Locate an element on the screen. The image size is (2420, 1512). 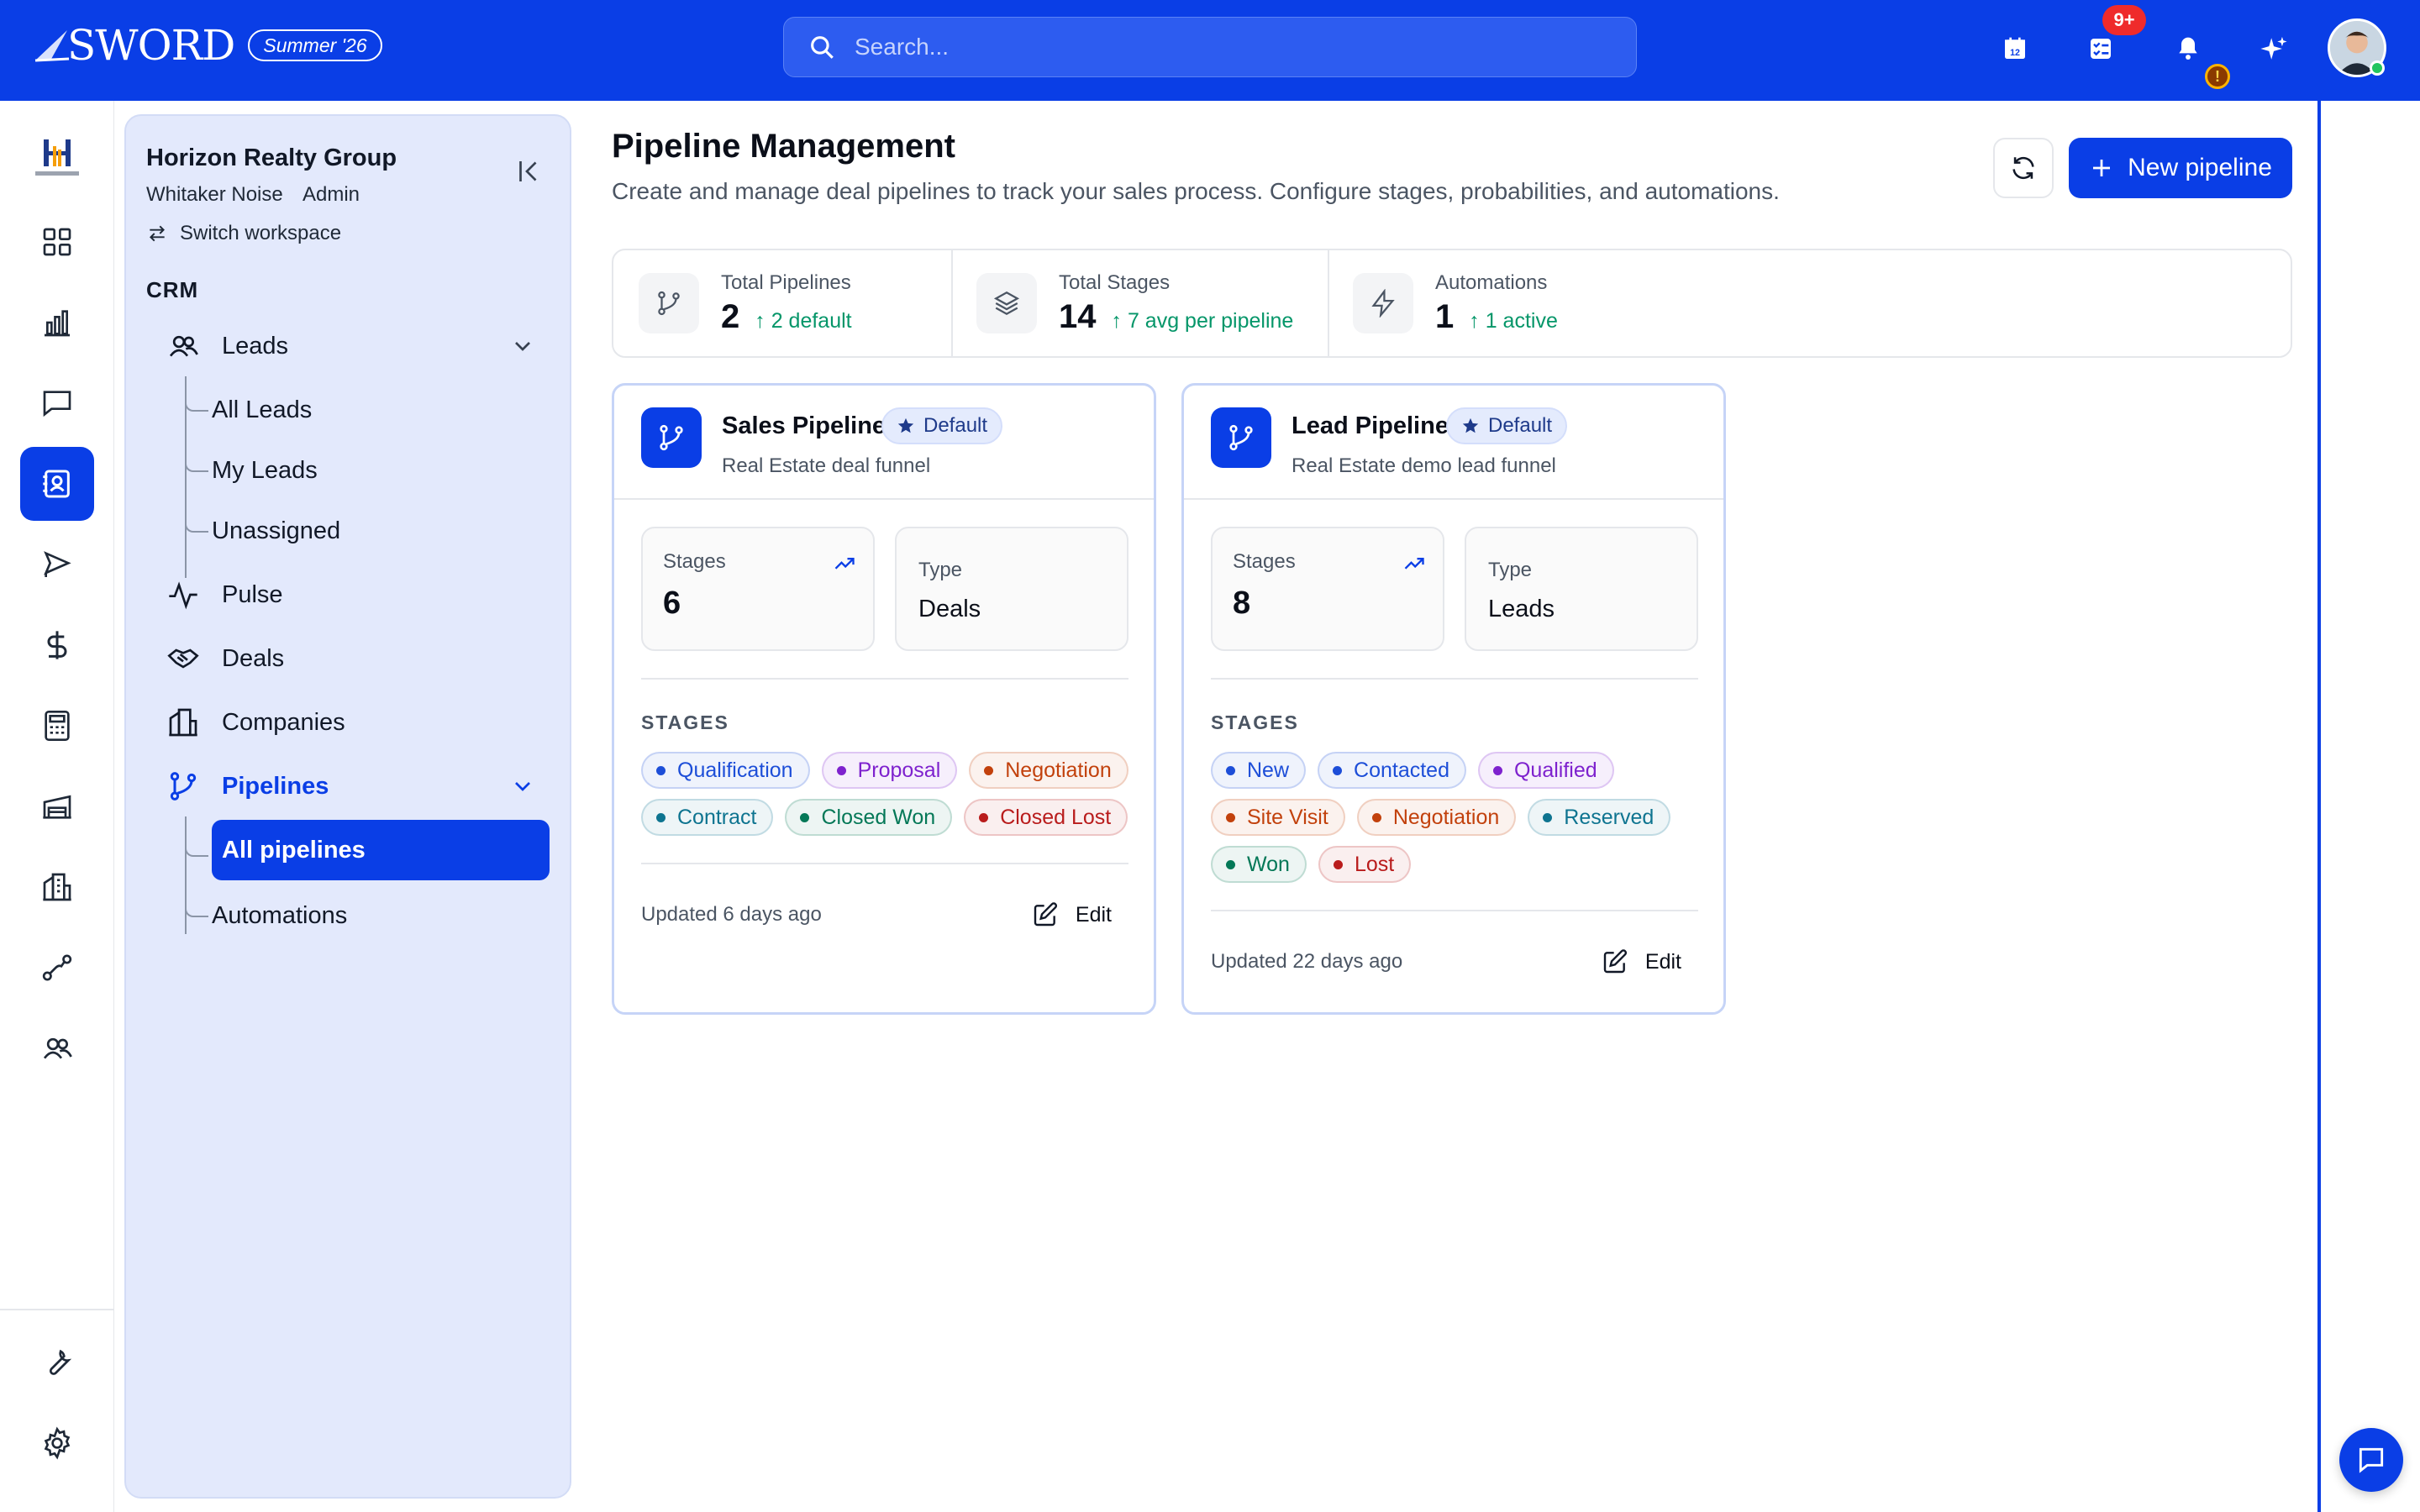
buildings-icon is located at coordinates (57, 887).